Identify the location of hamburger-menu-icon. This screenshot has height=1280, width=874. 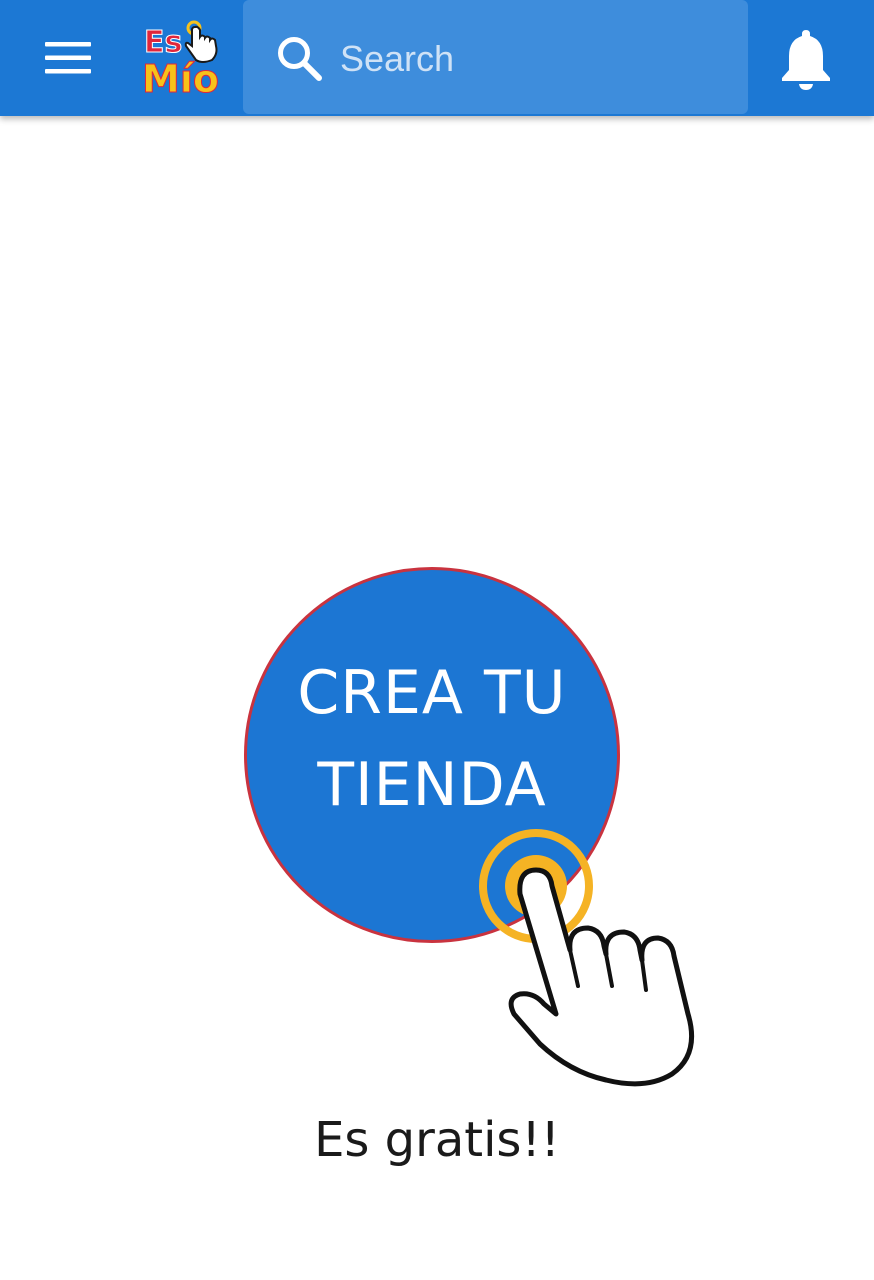
(68, 58).